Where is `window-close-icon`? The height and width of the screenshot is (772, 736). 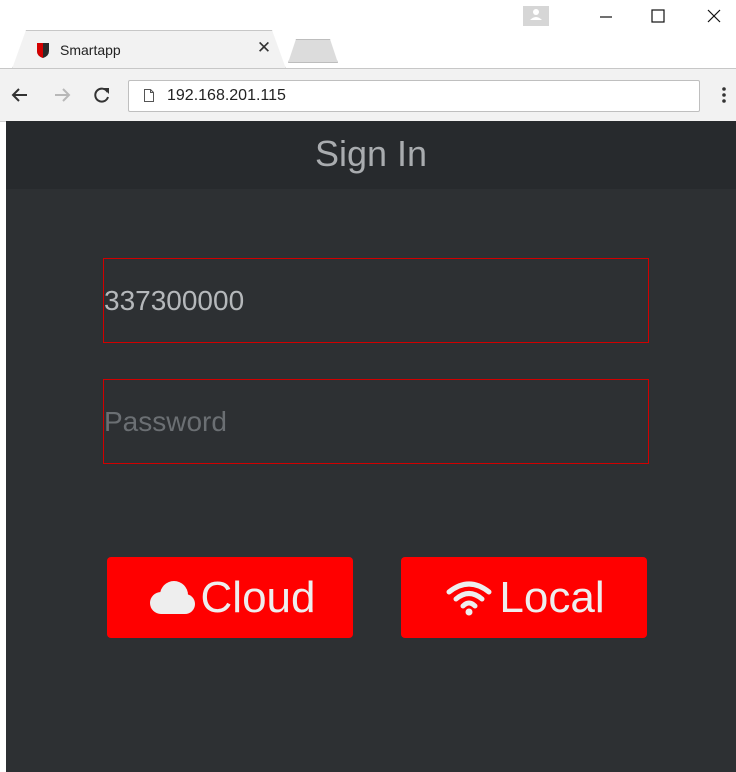 window-close-icon is located at coordinates (714, 16).